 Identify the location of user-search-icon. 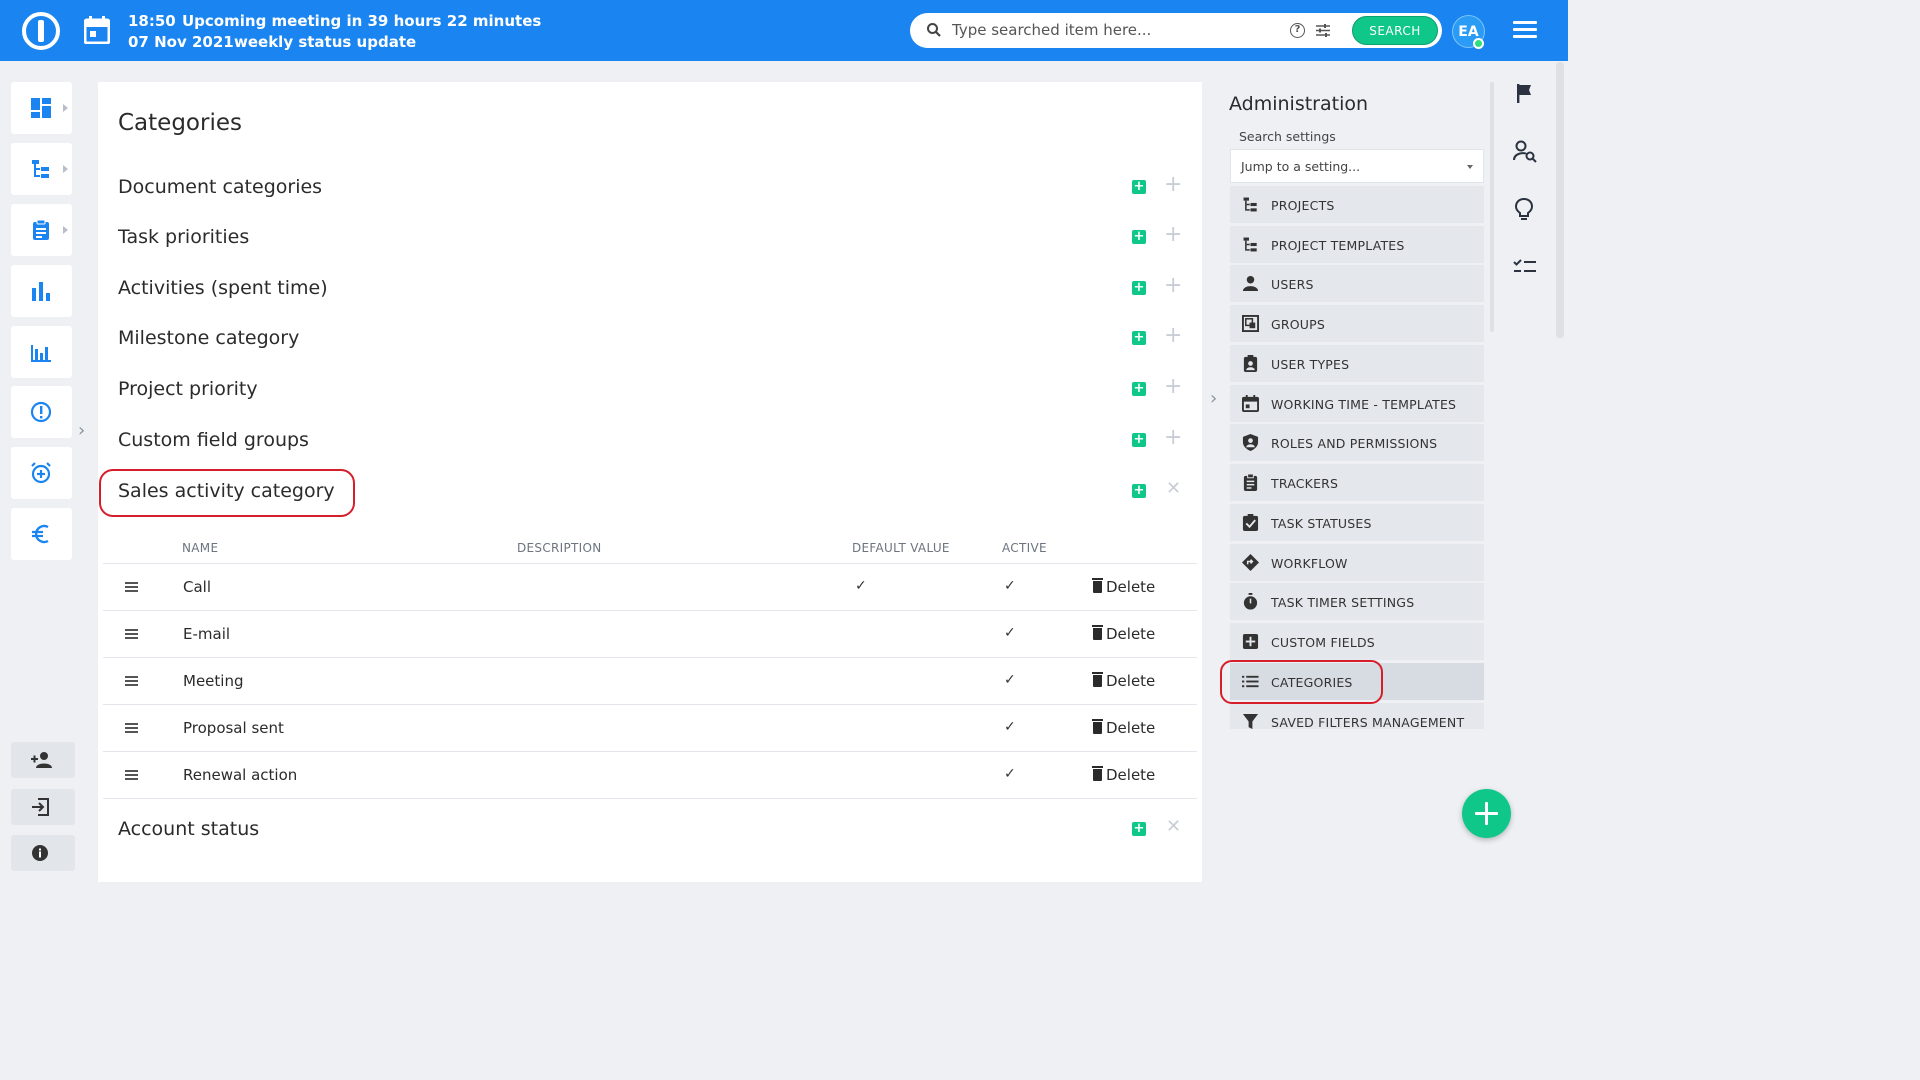
(1525, 152).